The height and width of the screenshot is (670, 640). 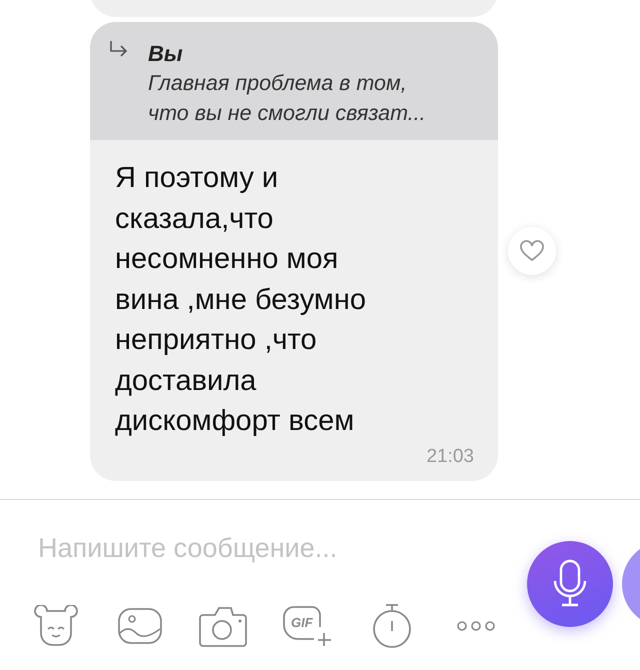 I want to click on message-time: 21:03, so click(x=450, y=456).